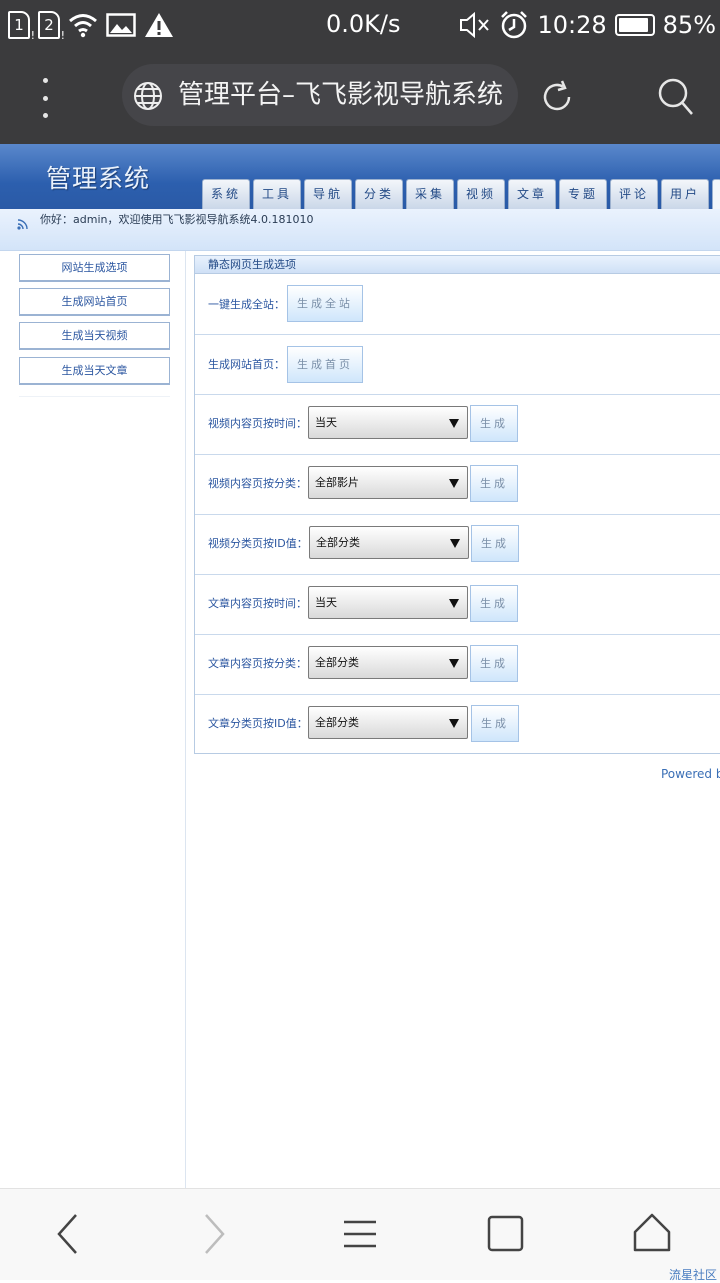 The width and height of the screenshot is (720, 1283). Describe the element at coordinates (68, 1234) in the screenshot. I see `back-icon` at that location.